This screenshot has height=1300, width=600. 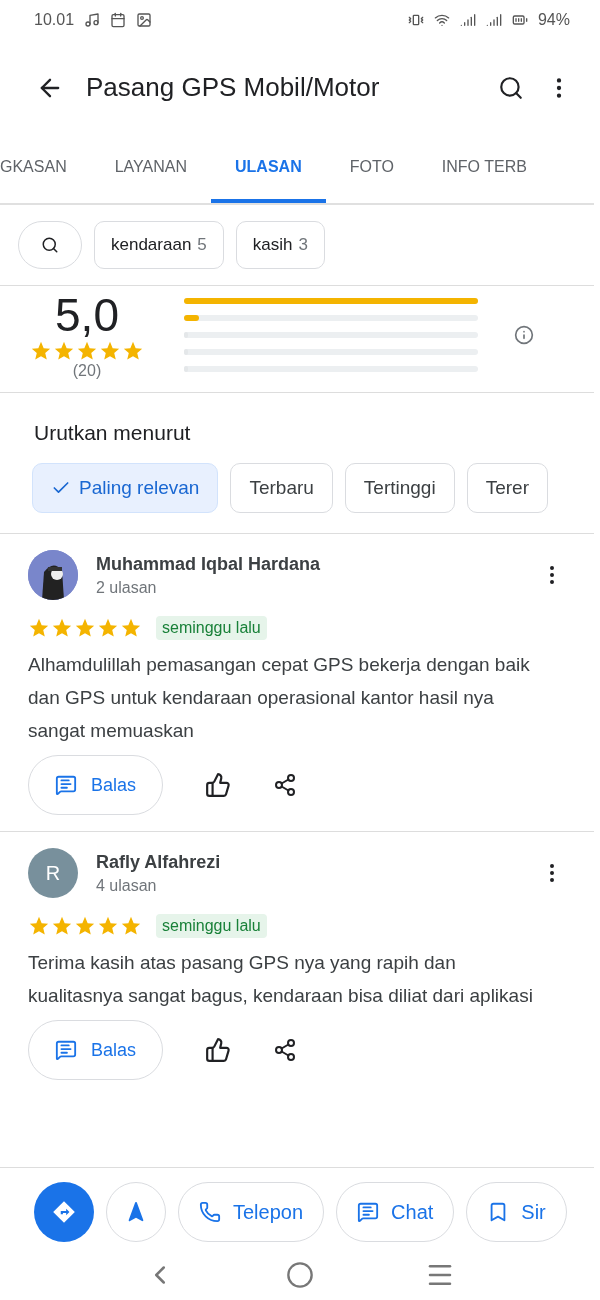 What do you see at coordinates (150, 169) in the screenshot?
I see `tab: LAYANAN` at bounding box center [150, 169].